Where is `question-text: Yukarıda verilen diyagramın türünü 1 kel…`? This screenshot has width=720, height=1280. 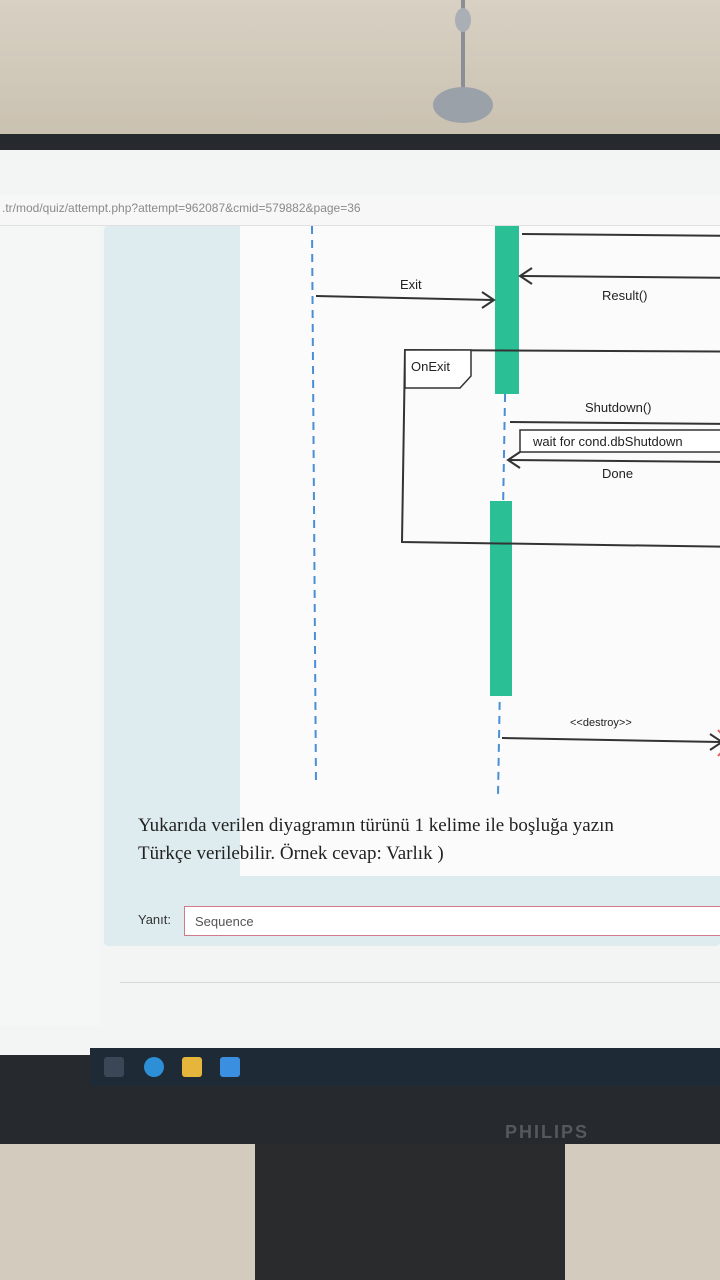
question-text: Yukarıda verilen diyagramın türünü 1 kel… is located at coordinates (429, 840).